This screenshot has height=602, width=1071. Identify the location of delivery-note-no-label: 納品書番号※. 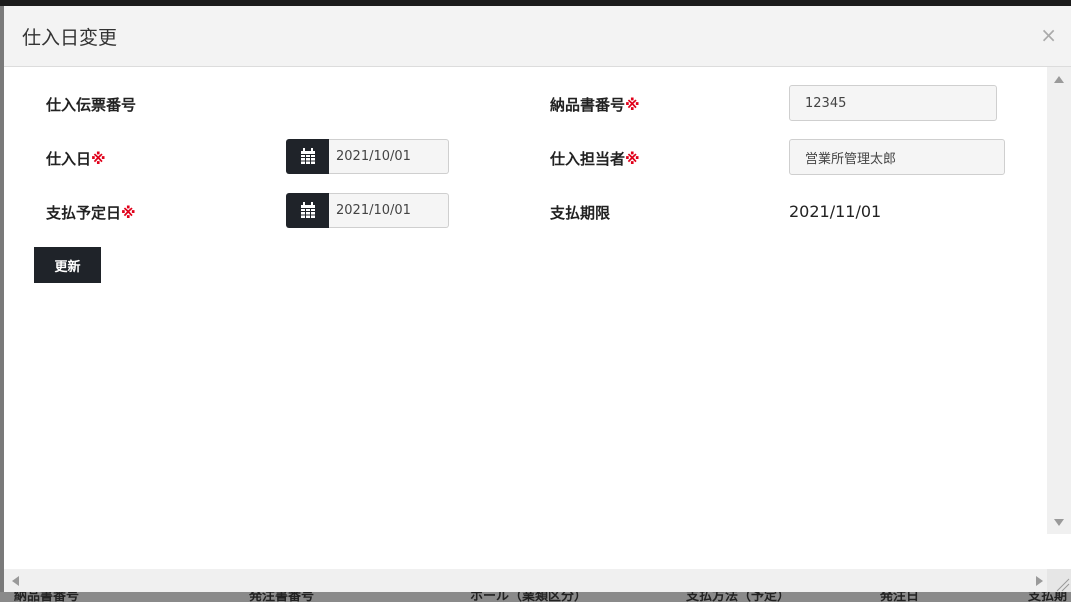
(595, 105).